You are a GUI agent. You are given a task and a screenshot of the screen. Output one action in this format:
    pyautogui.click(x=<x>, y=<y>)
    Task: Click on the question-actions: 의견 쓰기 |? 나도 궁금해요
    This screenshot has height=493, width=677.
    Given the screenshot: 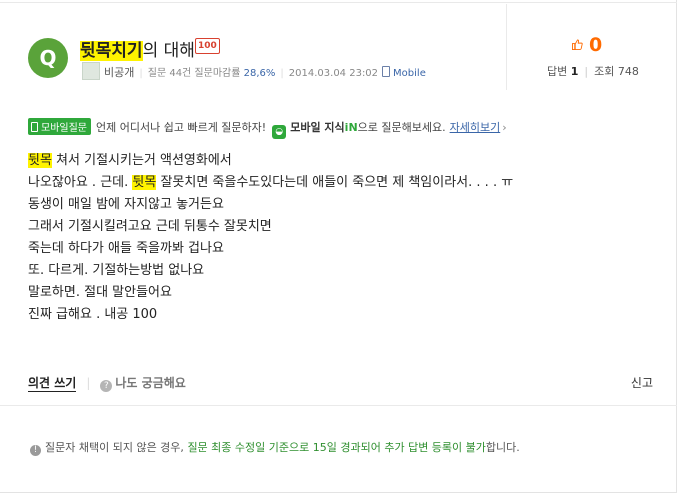 What is the action you would take?
    pyautogui.click(x=107, y=384)
    